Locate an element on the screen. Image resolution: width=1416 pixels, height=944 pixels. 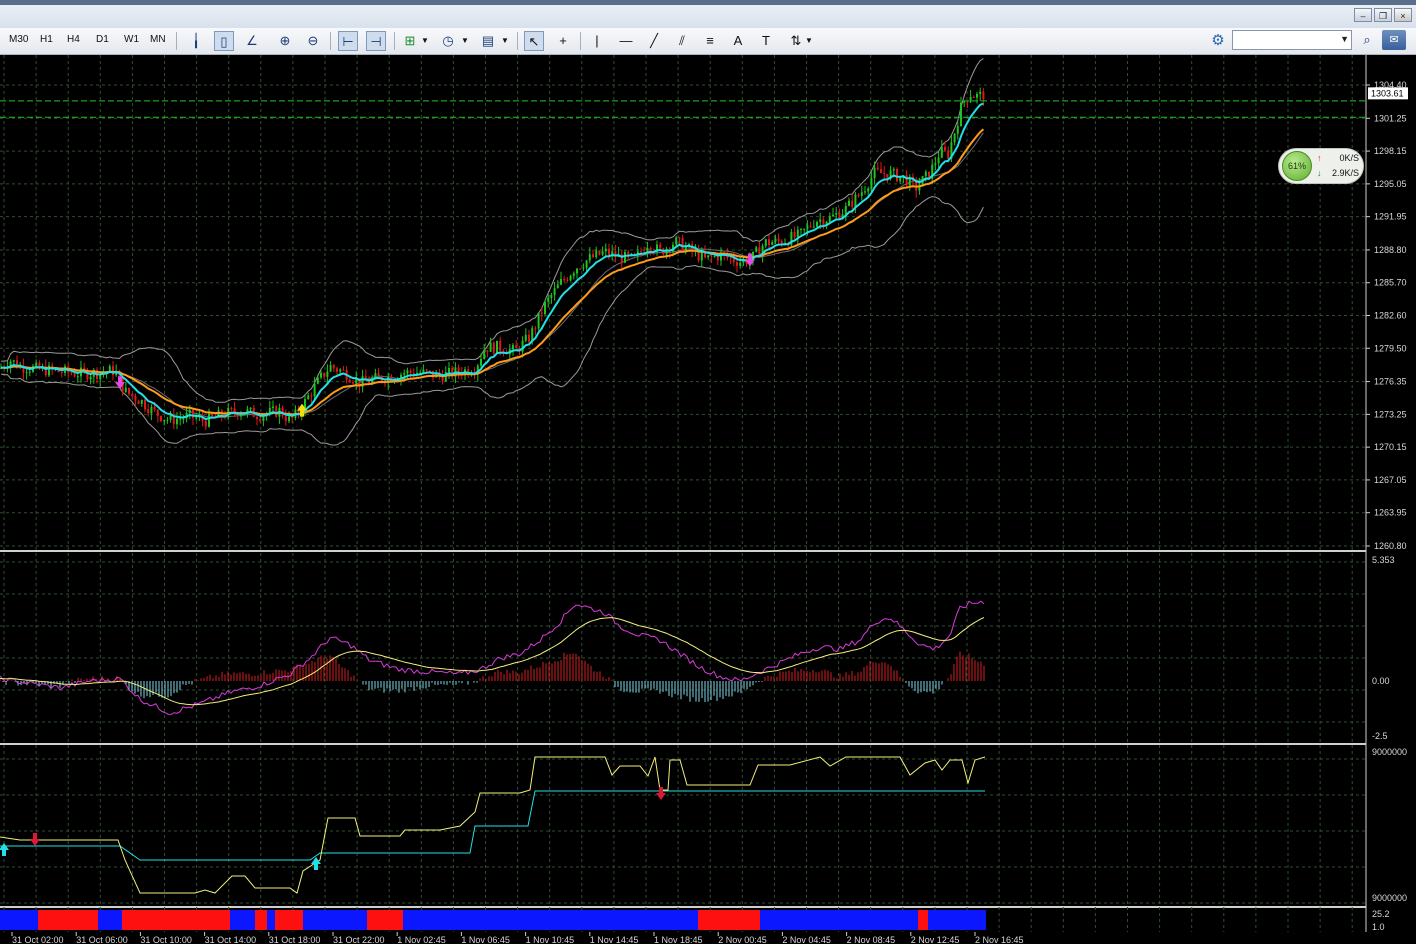
gear-icon: ⚙ is located at coordinates (1218, 41).